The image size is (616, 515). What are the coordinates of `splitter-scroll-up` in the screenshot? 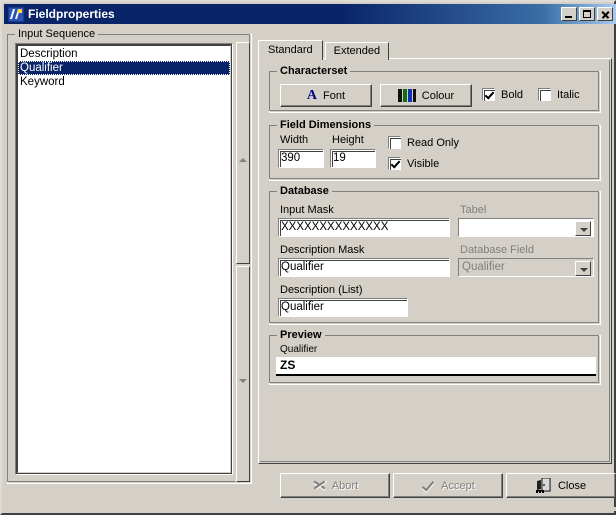 It's located at (243, 153).